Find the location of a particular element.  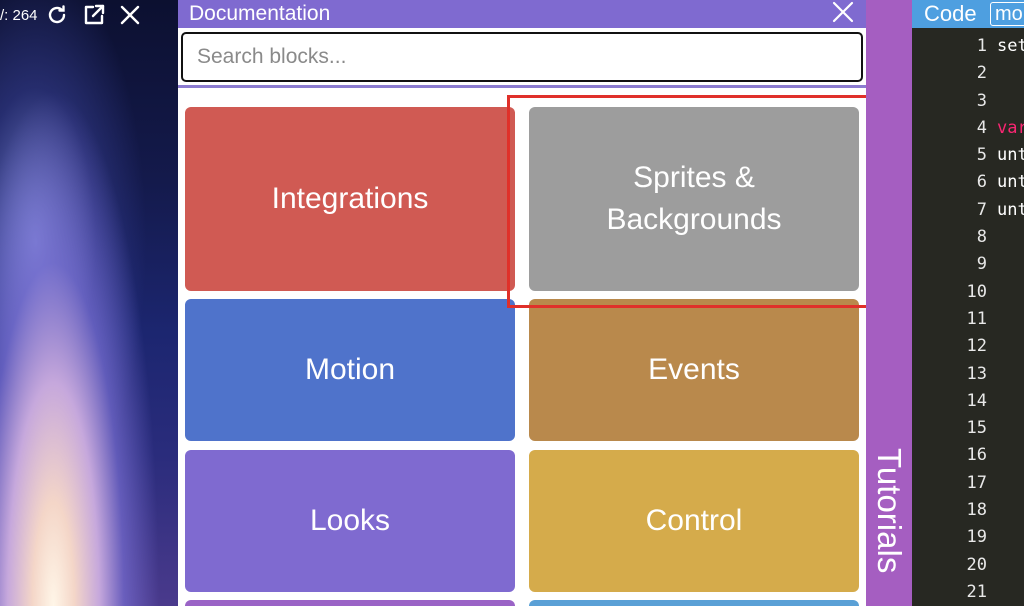

refresh-icon is located at coordinates (57, 15).